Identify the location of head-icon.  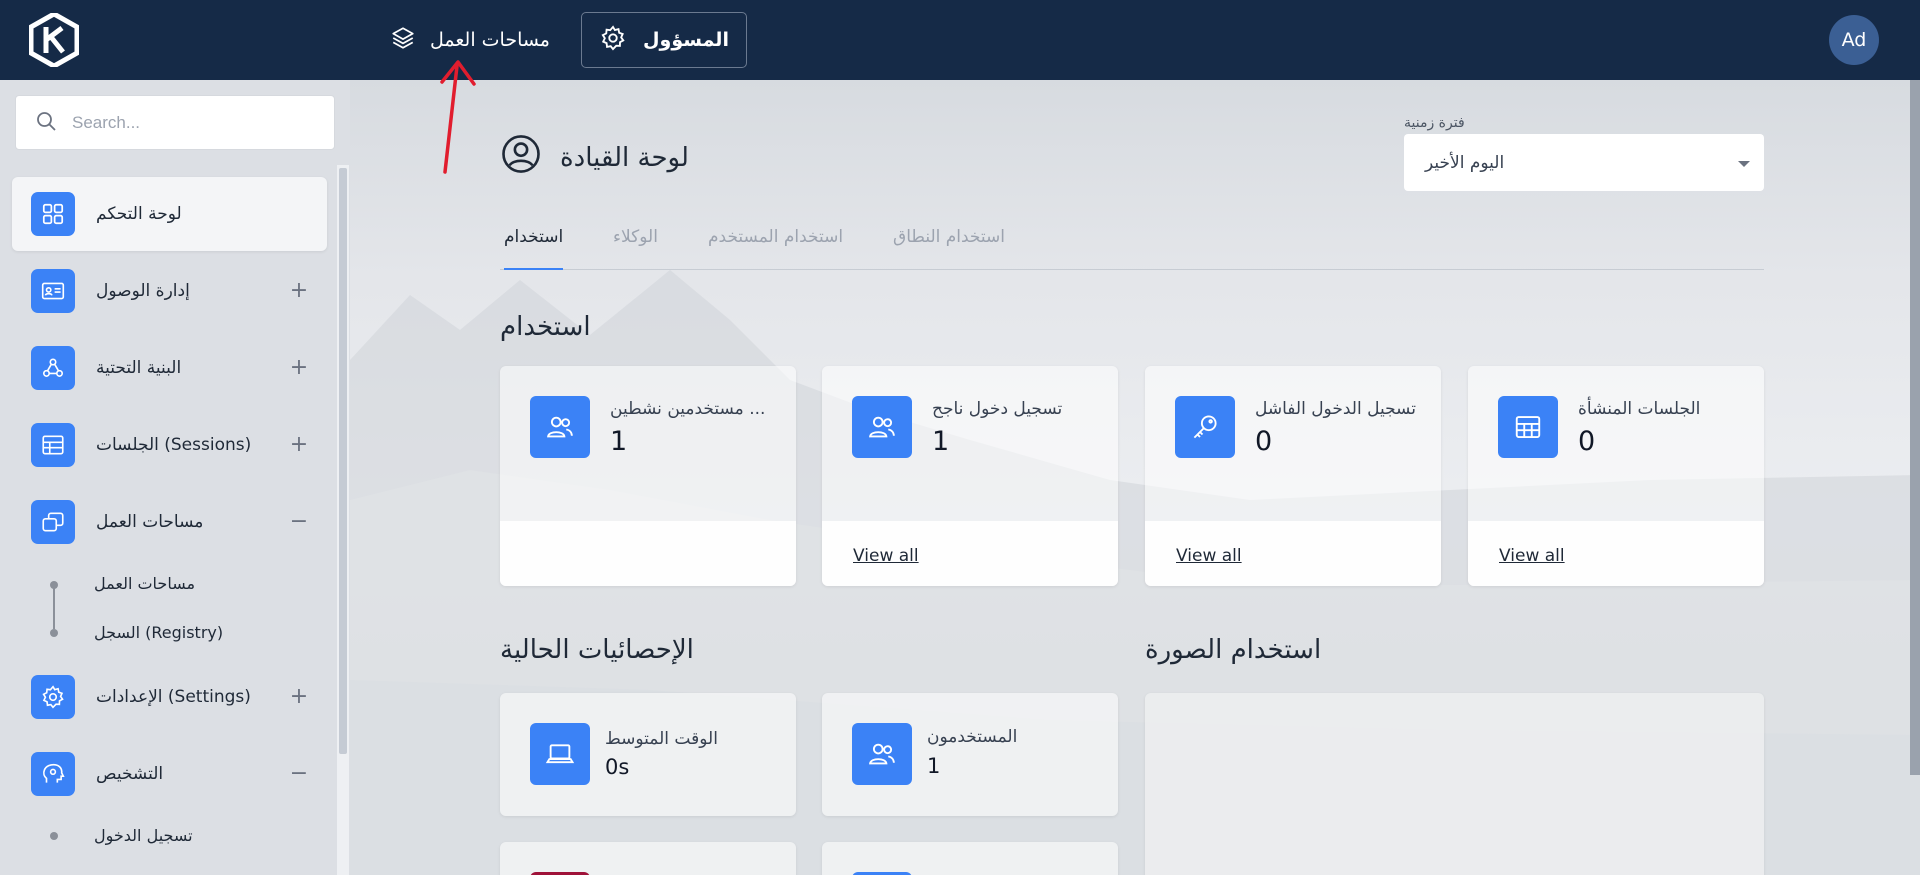
(53, 774).